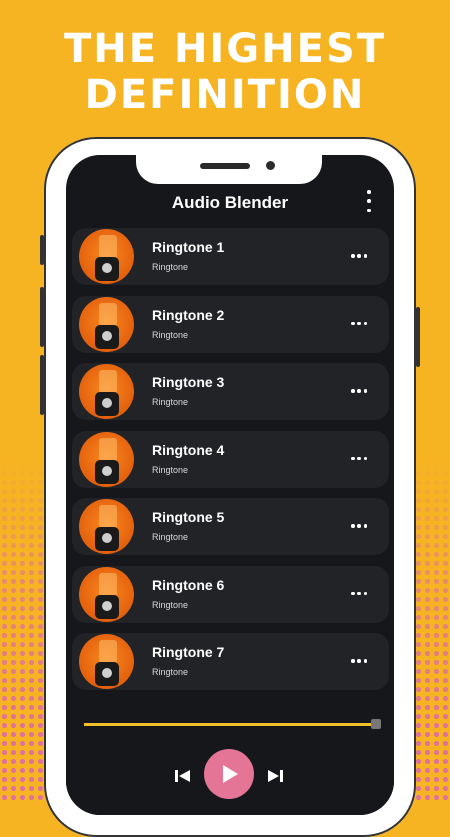  I want to click on phone-power-button, so click(418, 337).